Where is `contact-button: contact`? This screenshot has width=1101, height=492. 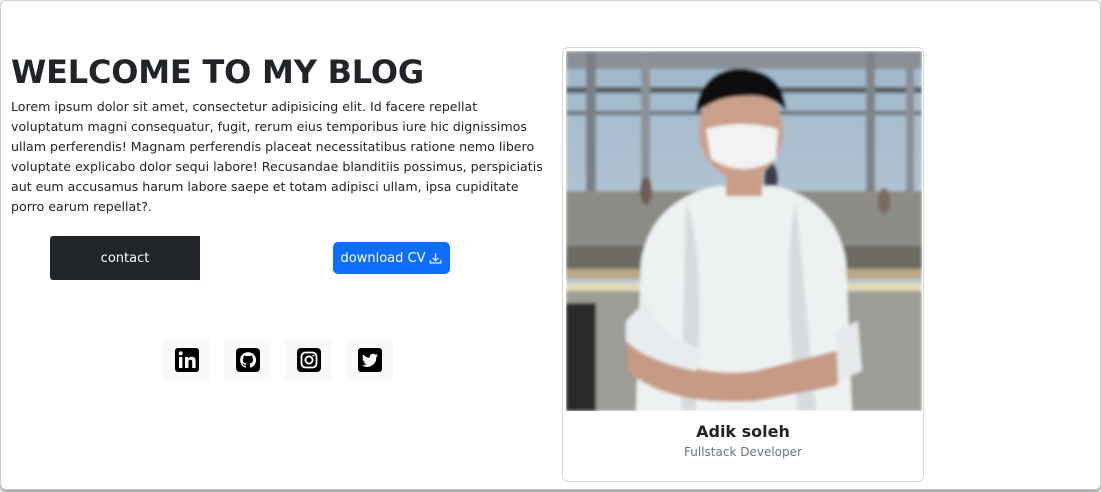 contact-button: contact is located at coordinates (125, 258).